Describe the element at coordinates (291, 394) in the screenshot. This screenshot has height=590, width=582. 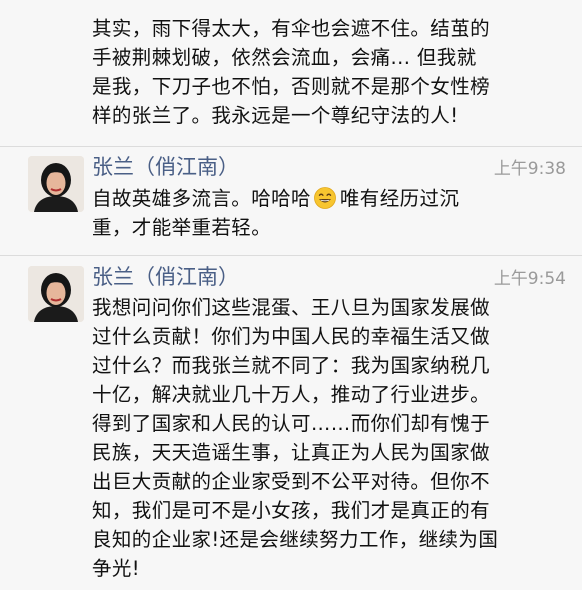
I see `message-line: 十亿，解决就业几十万人，推动了行业进步。` at that location.